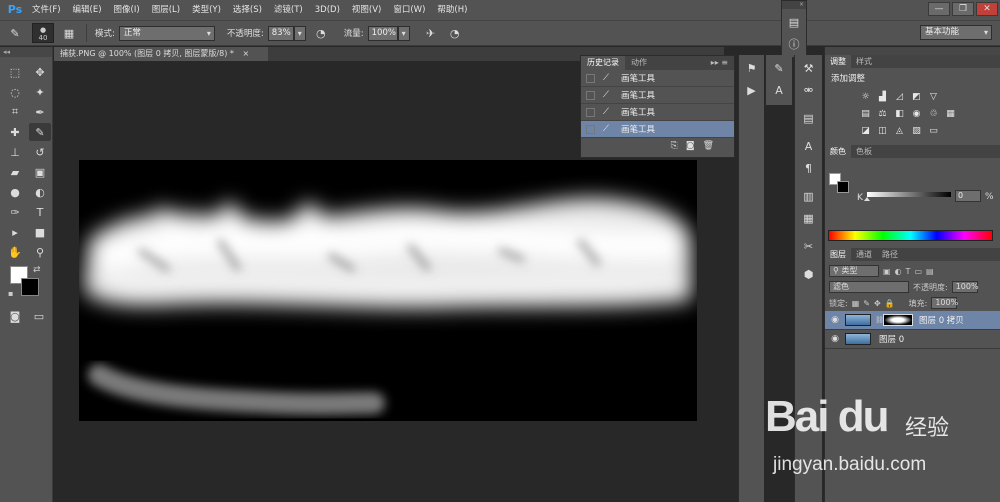 This screenshot has width=1000, height=502. What do you see at coordinates (409, 10) in the screenshot?
I see `menu-item: 窗口(W)` at bounding box center [409, 10].